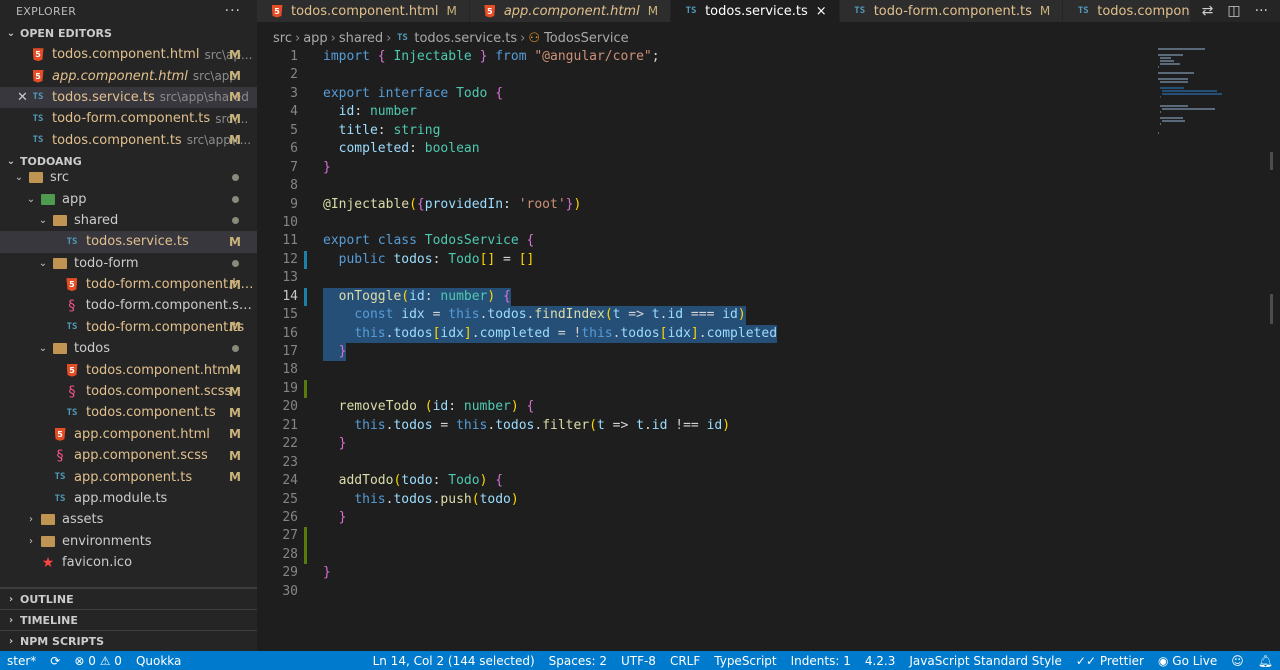  What do you see at coordinates (128, 619) in the screenshot?
I see `timeline-section: › TIMELINE` at bounding box center [128, 619].